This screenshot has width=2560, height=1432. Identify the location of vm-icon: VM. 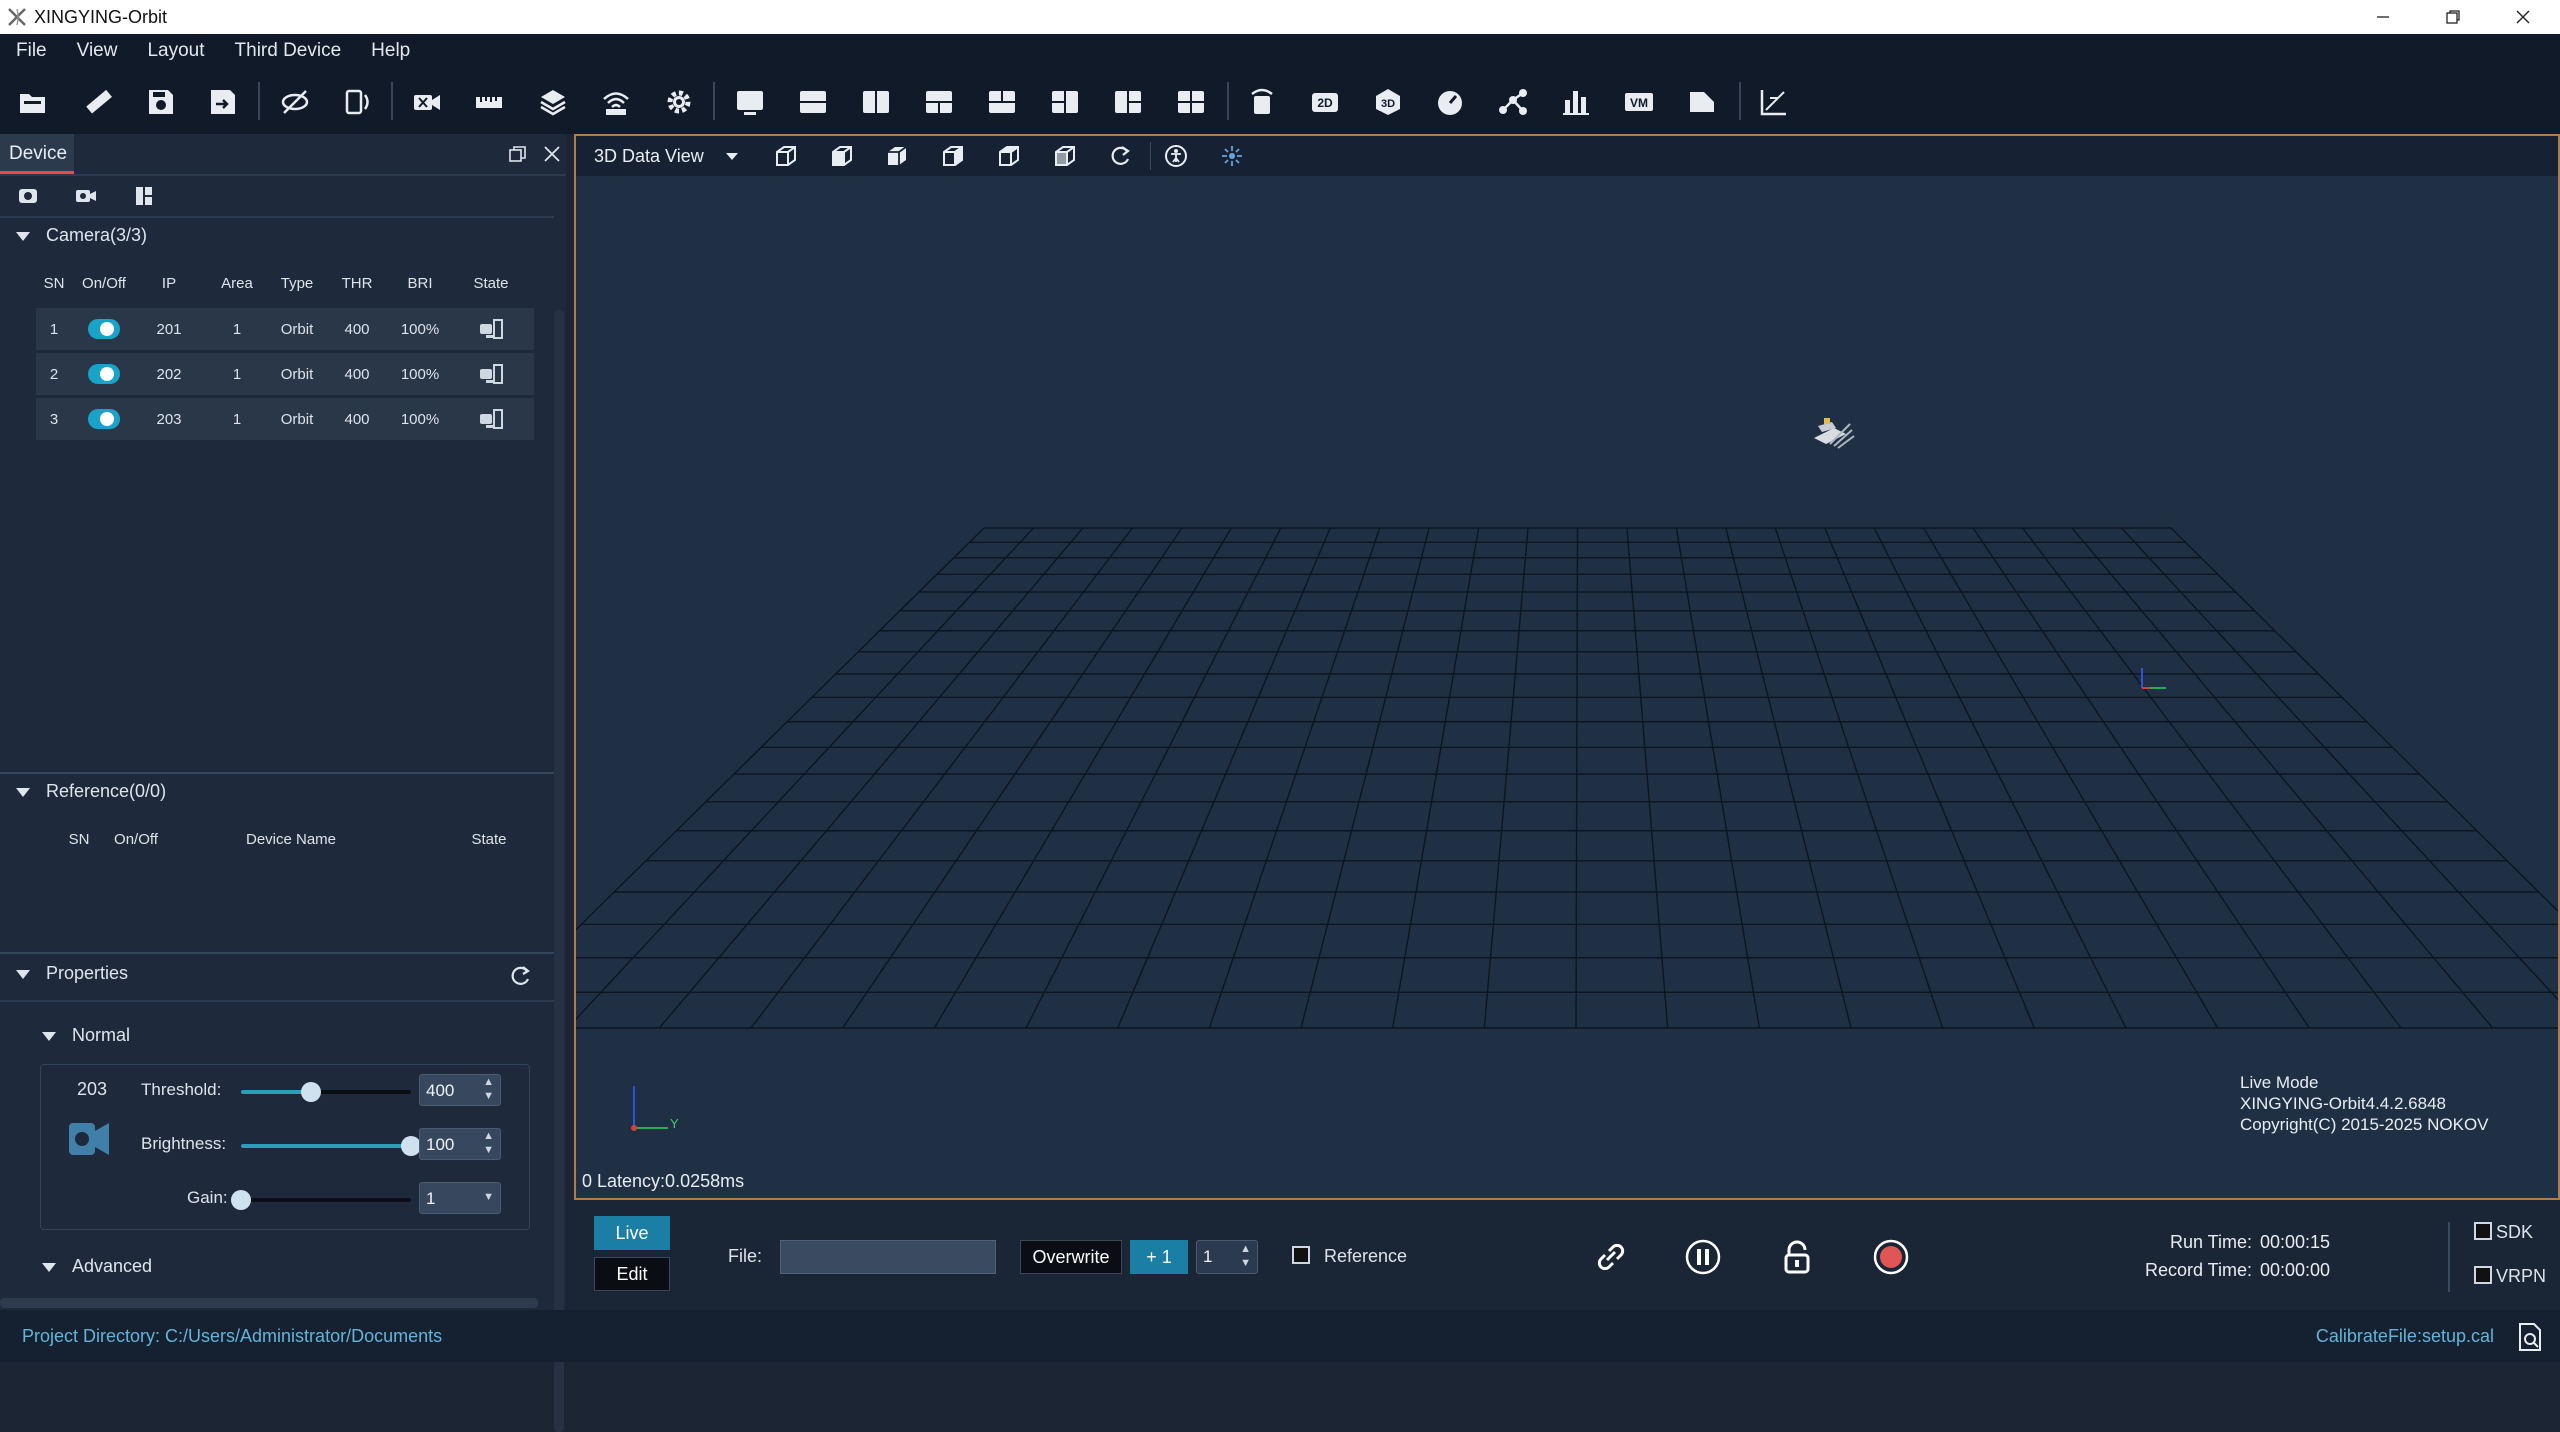
(1639, 102).